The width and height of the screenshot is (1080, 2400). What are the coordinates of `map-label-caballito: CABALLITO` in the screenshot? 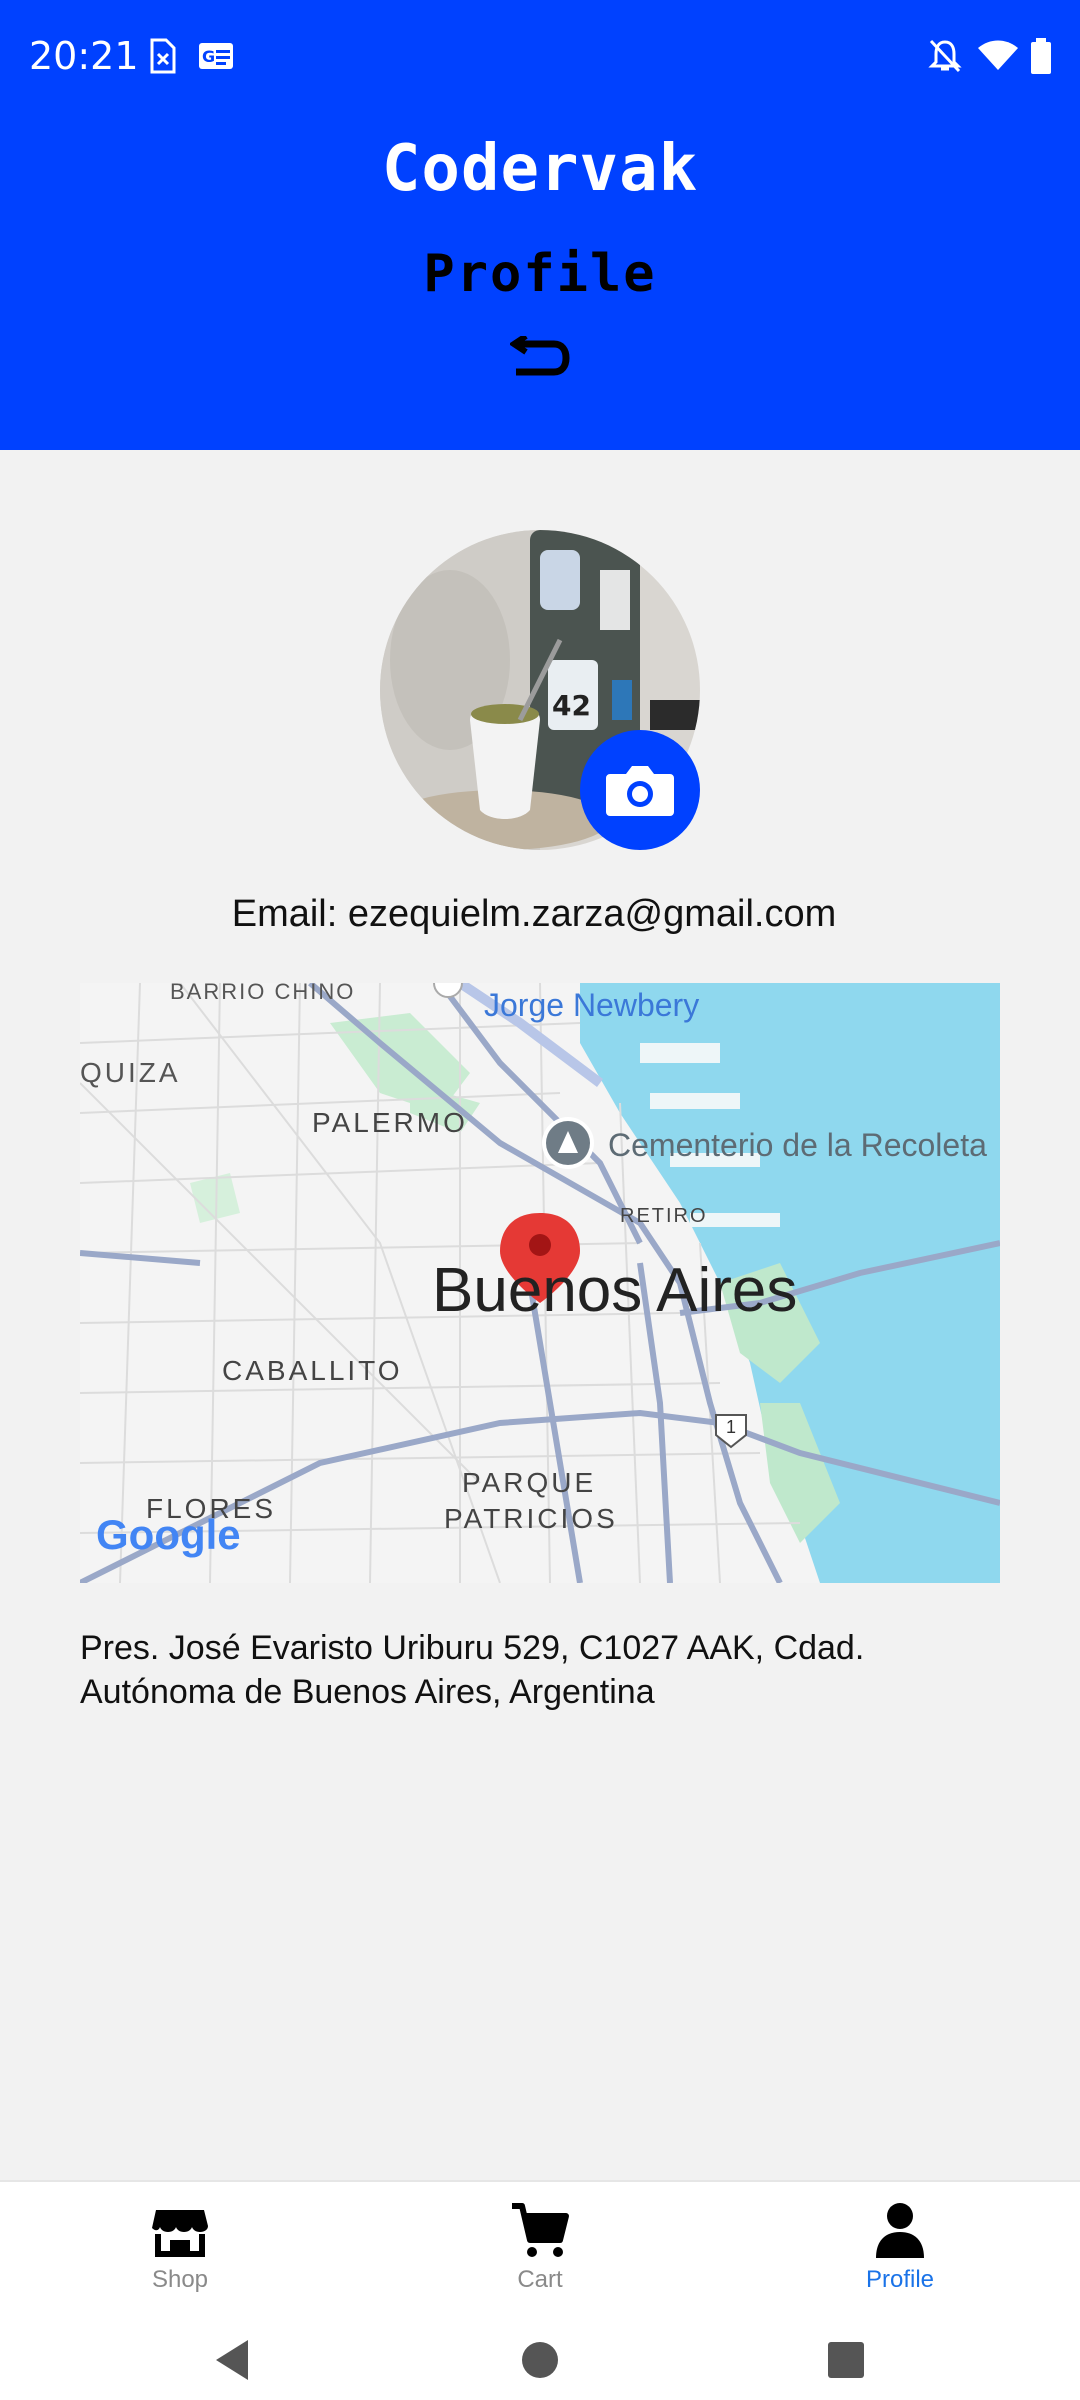 It's located at (312, 1370).